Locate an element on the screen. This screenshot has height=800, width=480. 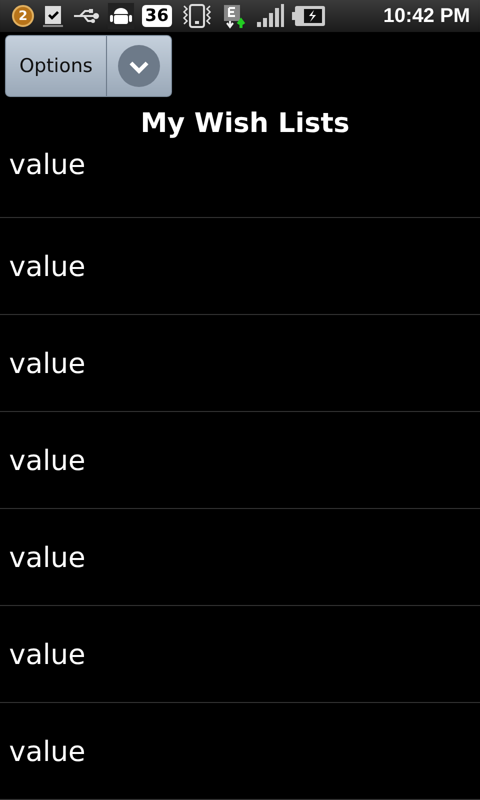
count-badge: 36 is located at coordinates (157, 16).